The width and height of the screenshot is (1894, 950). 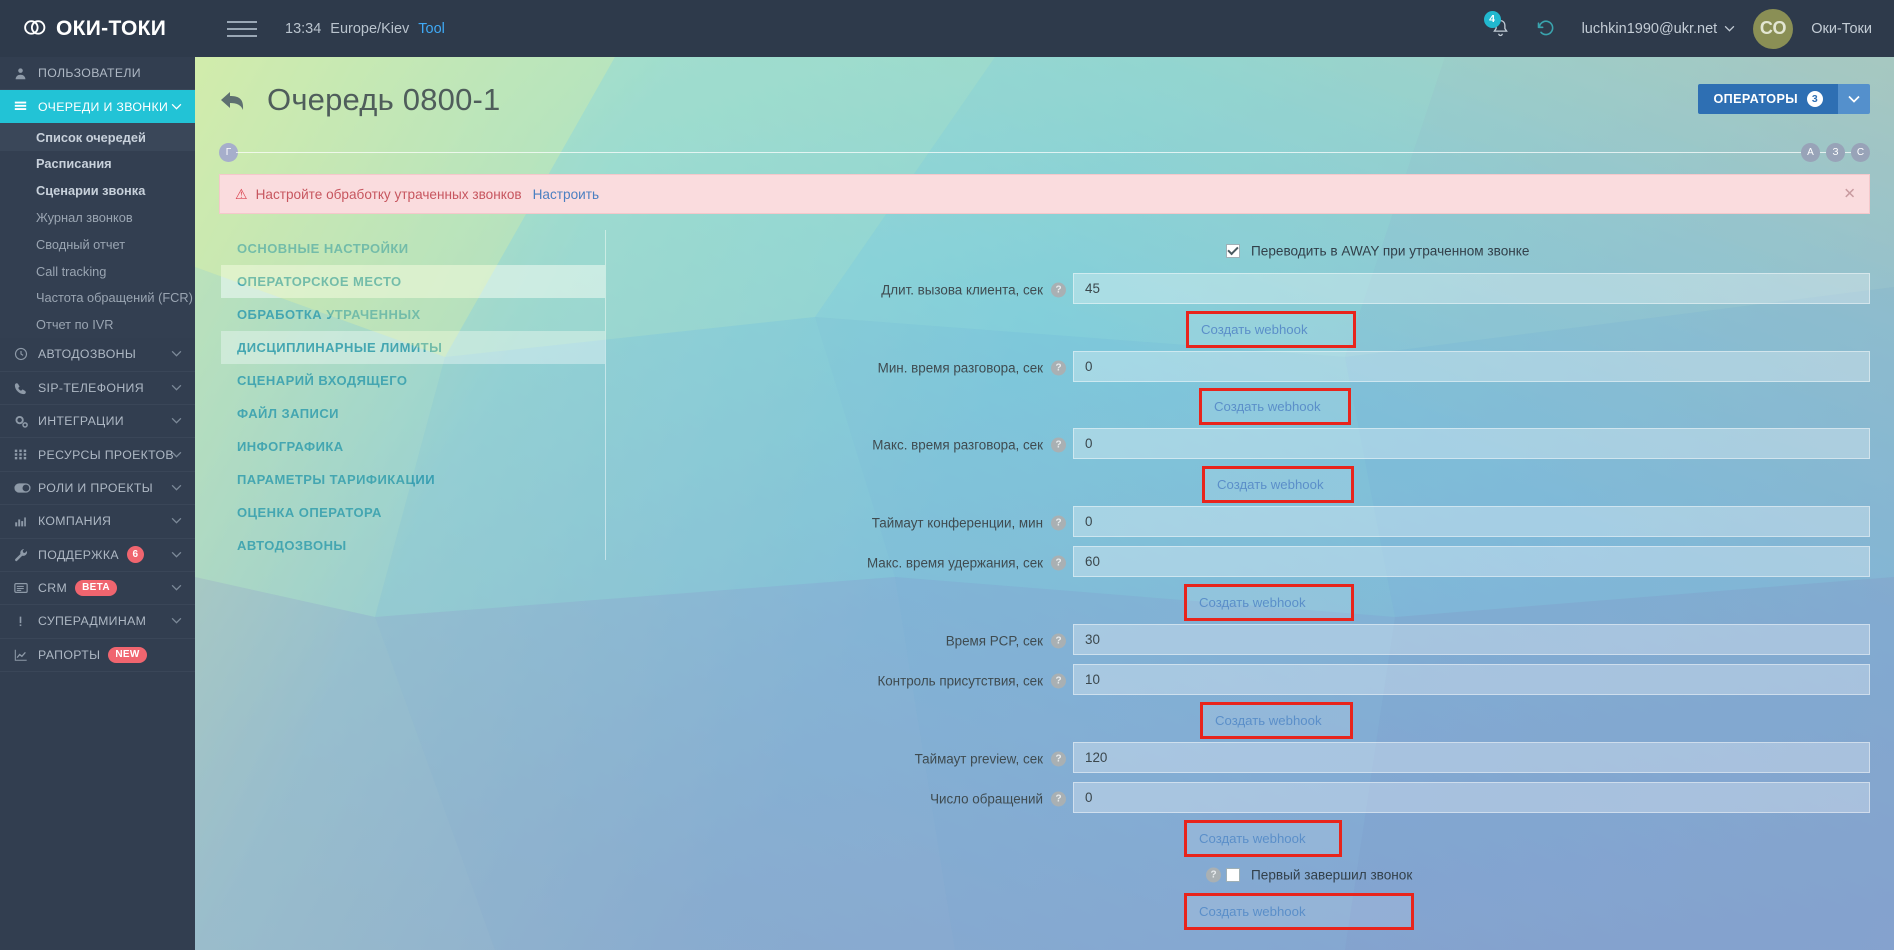 I want to click on tab-record-file: ФАЙЛ ЗАПИСИ, so click(x=413, y=413).